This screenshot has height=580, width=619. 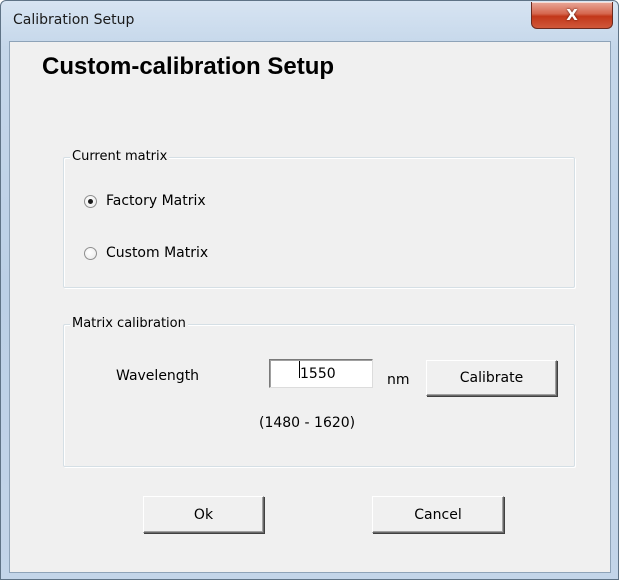 What do you see at coordinates (157, 253) in the screenshot?
I see `custom-matrix-label: Custom Matrix` at bounding box center [157, 253].